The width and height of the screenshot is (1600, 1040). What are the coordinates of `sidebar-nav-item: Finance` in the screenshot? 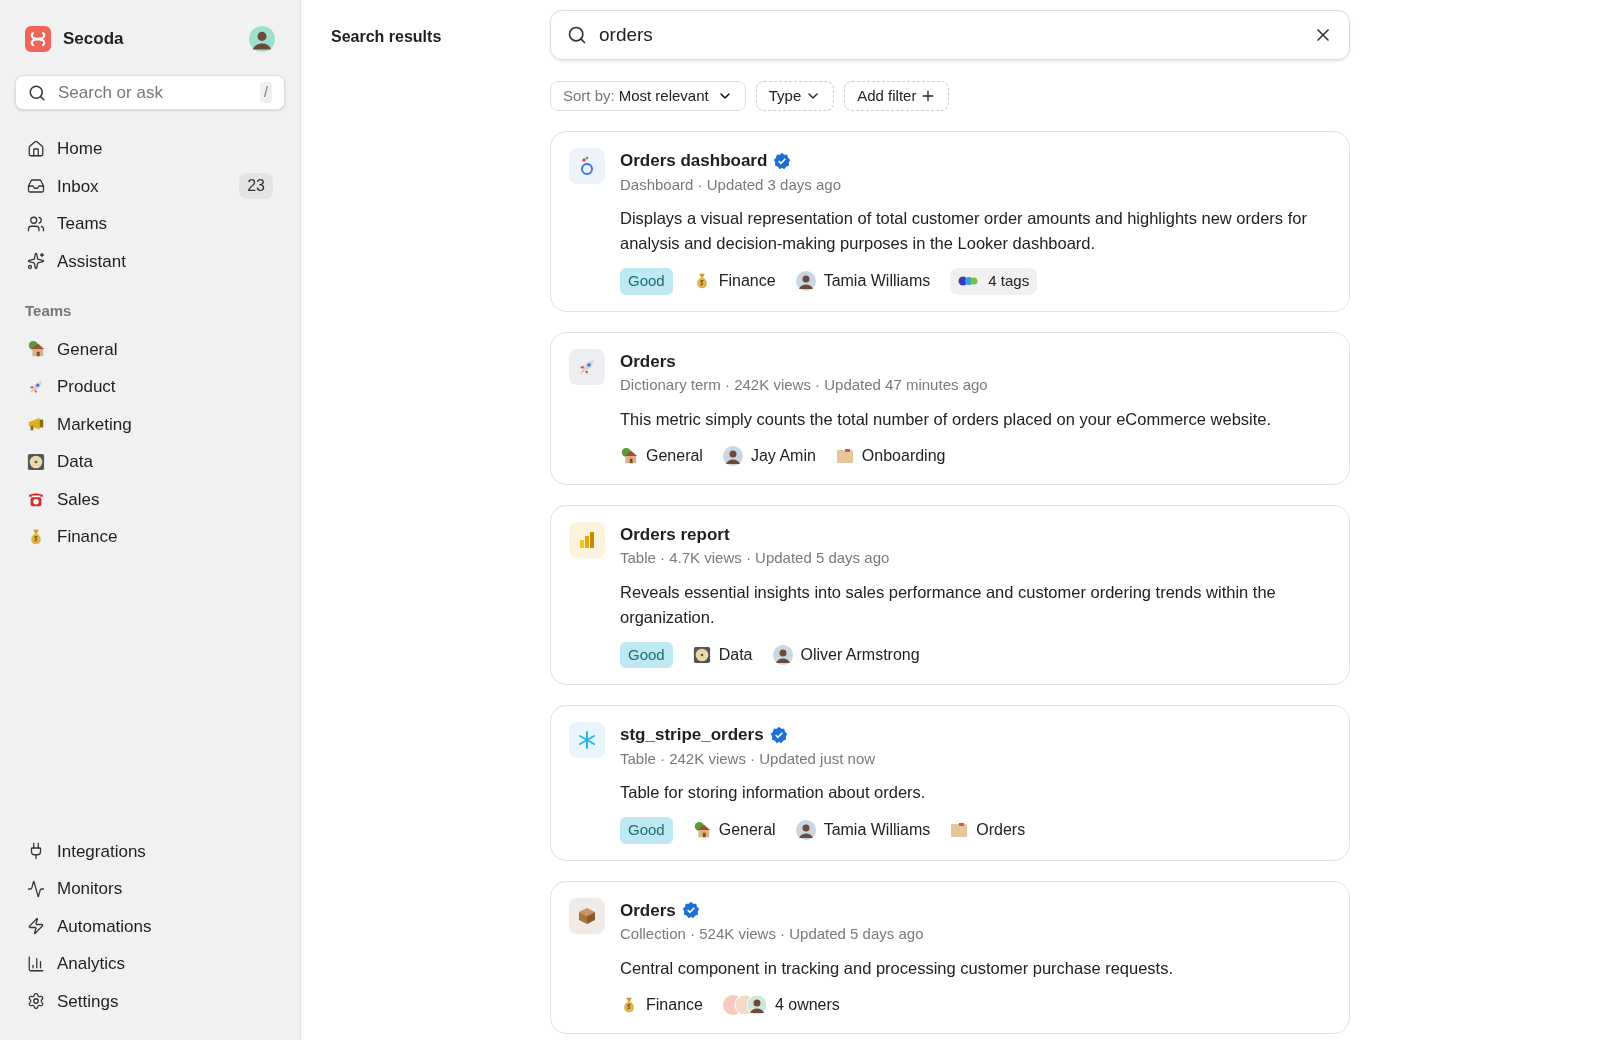 It's located at (150, 537).